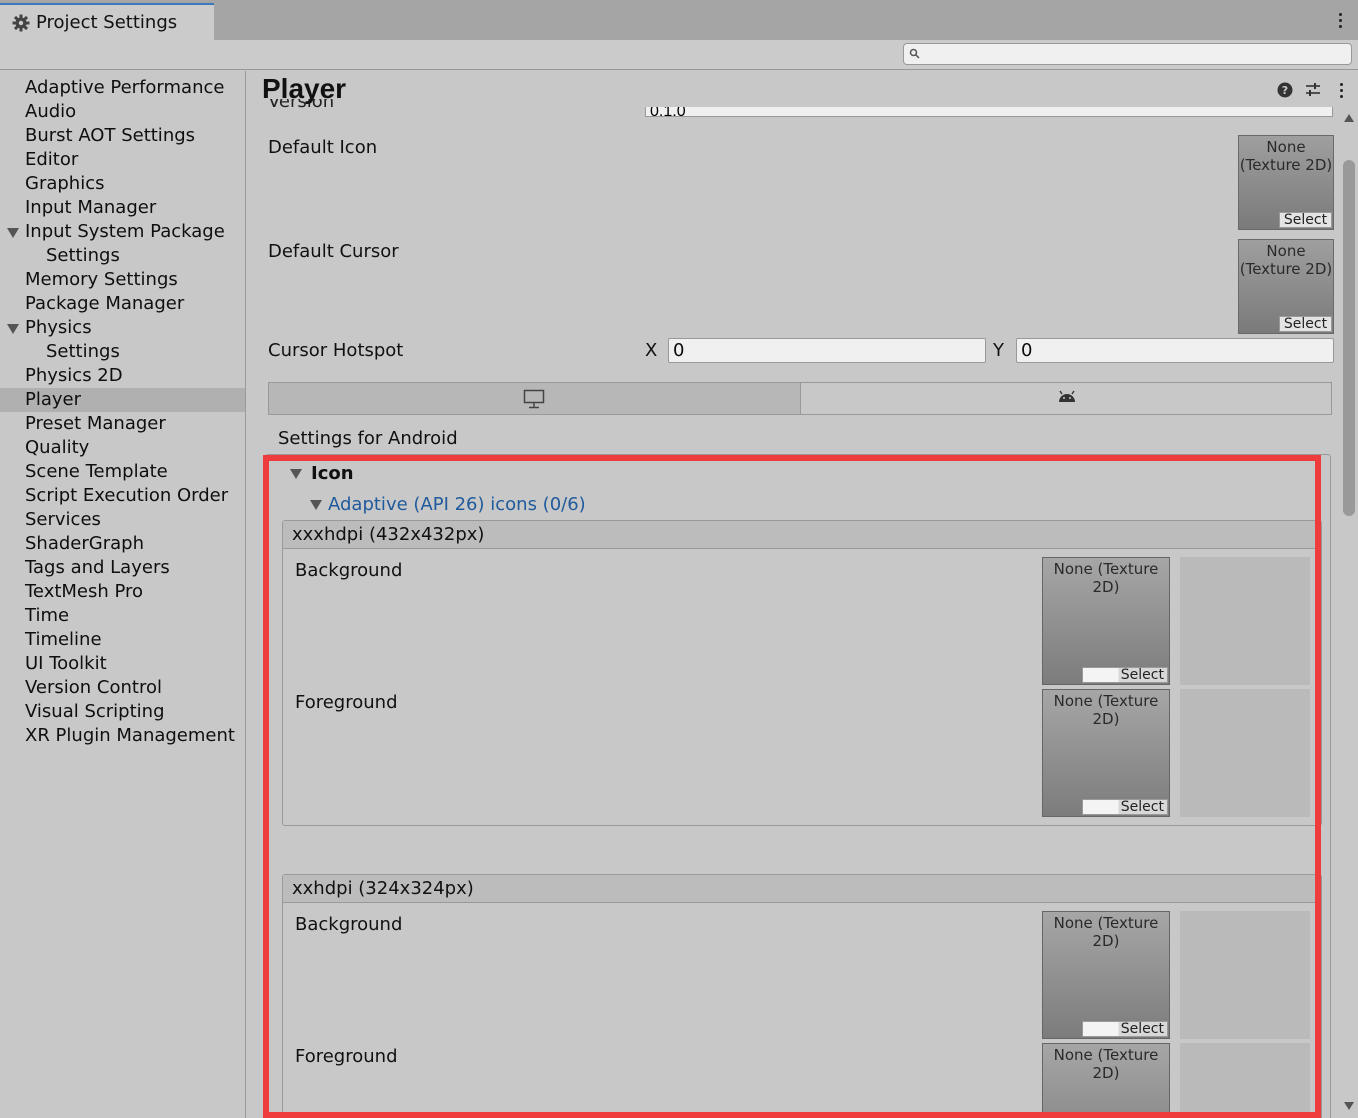  I want to click on tab-desktop, so click(535, 398).